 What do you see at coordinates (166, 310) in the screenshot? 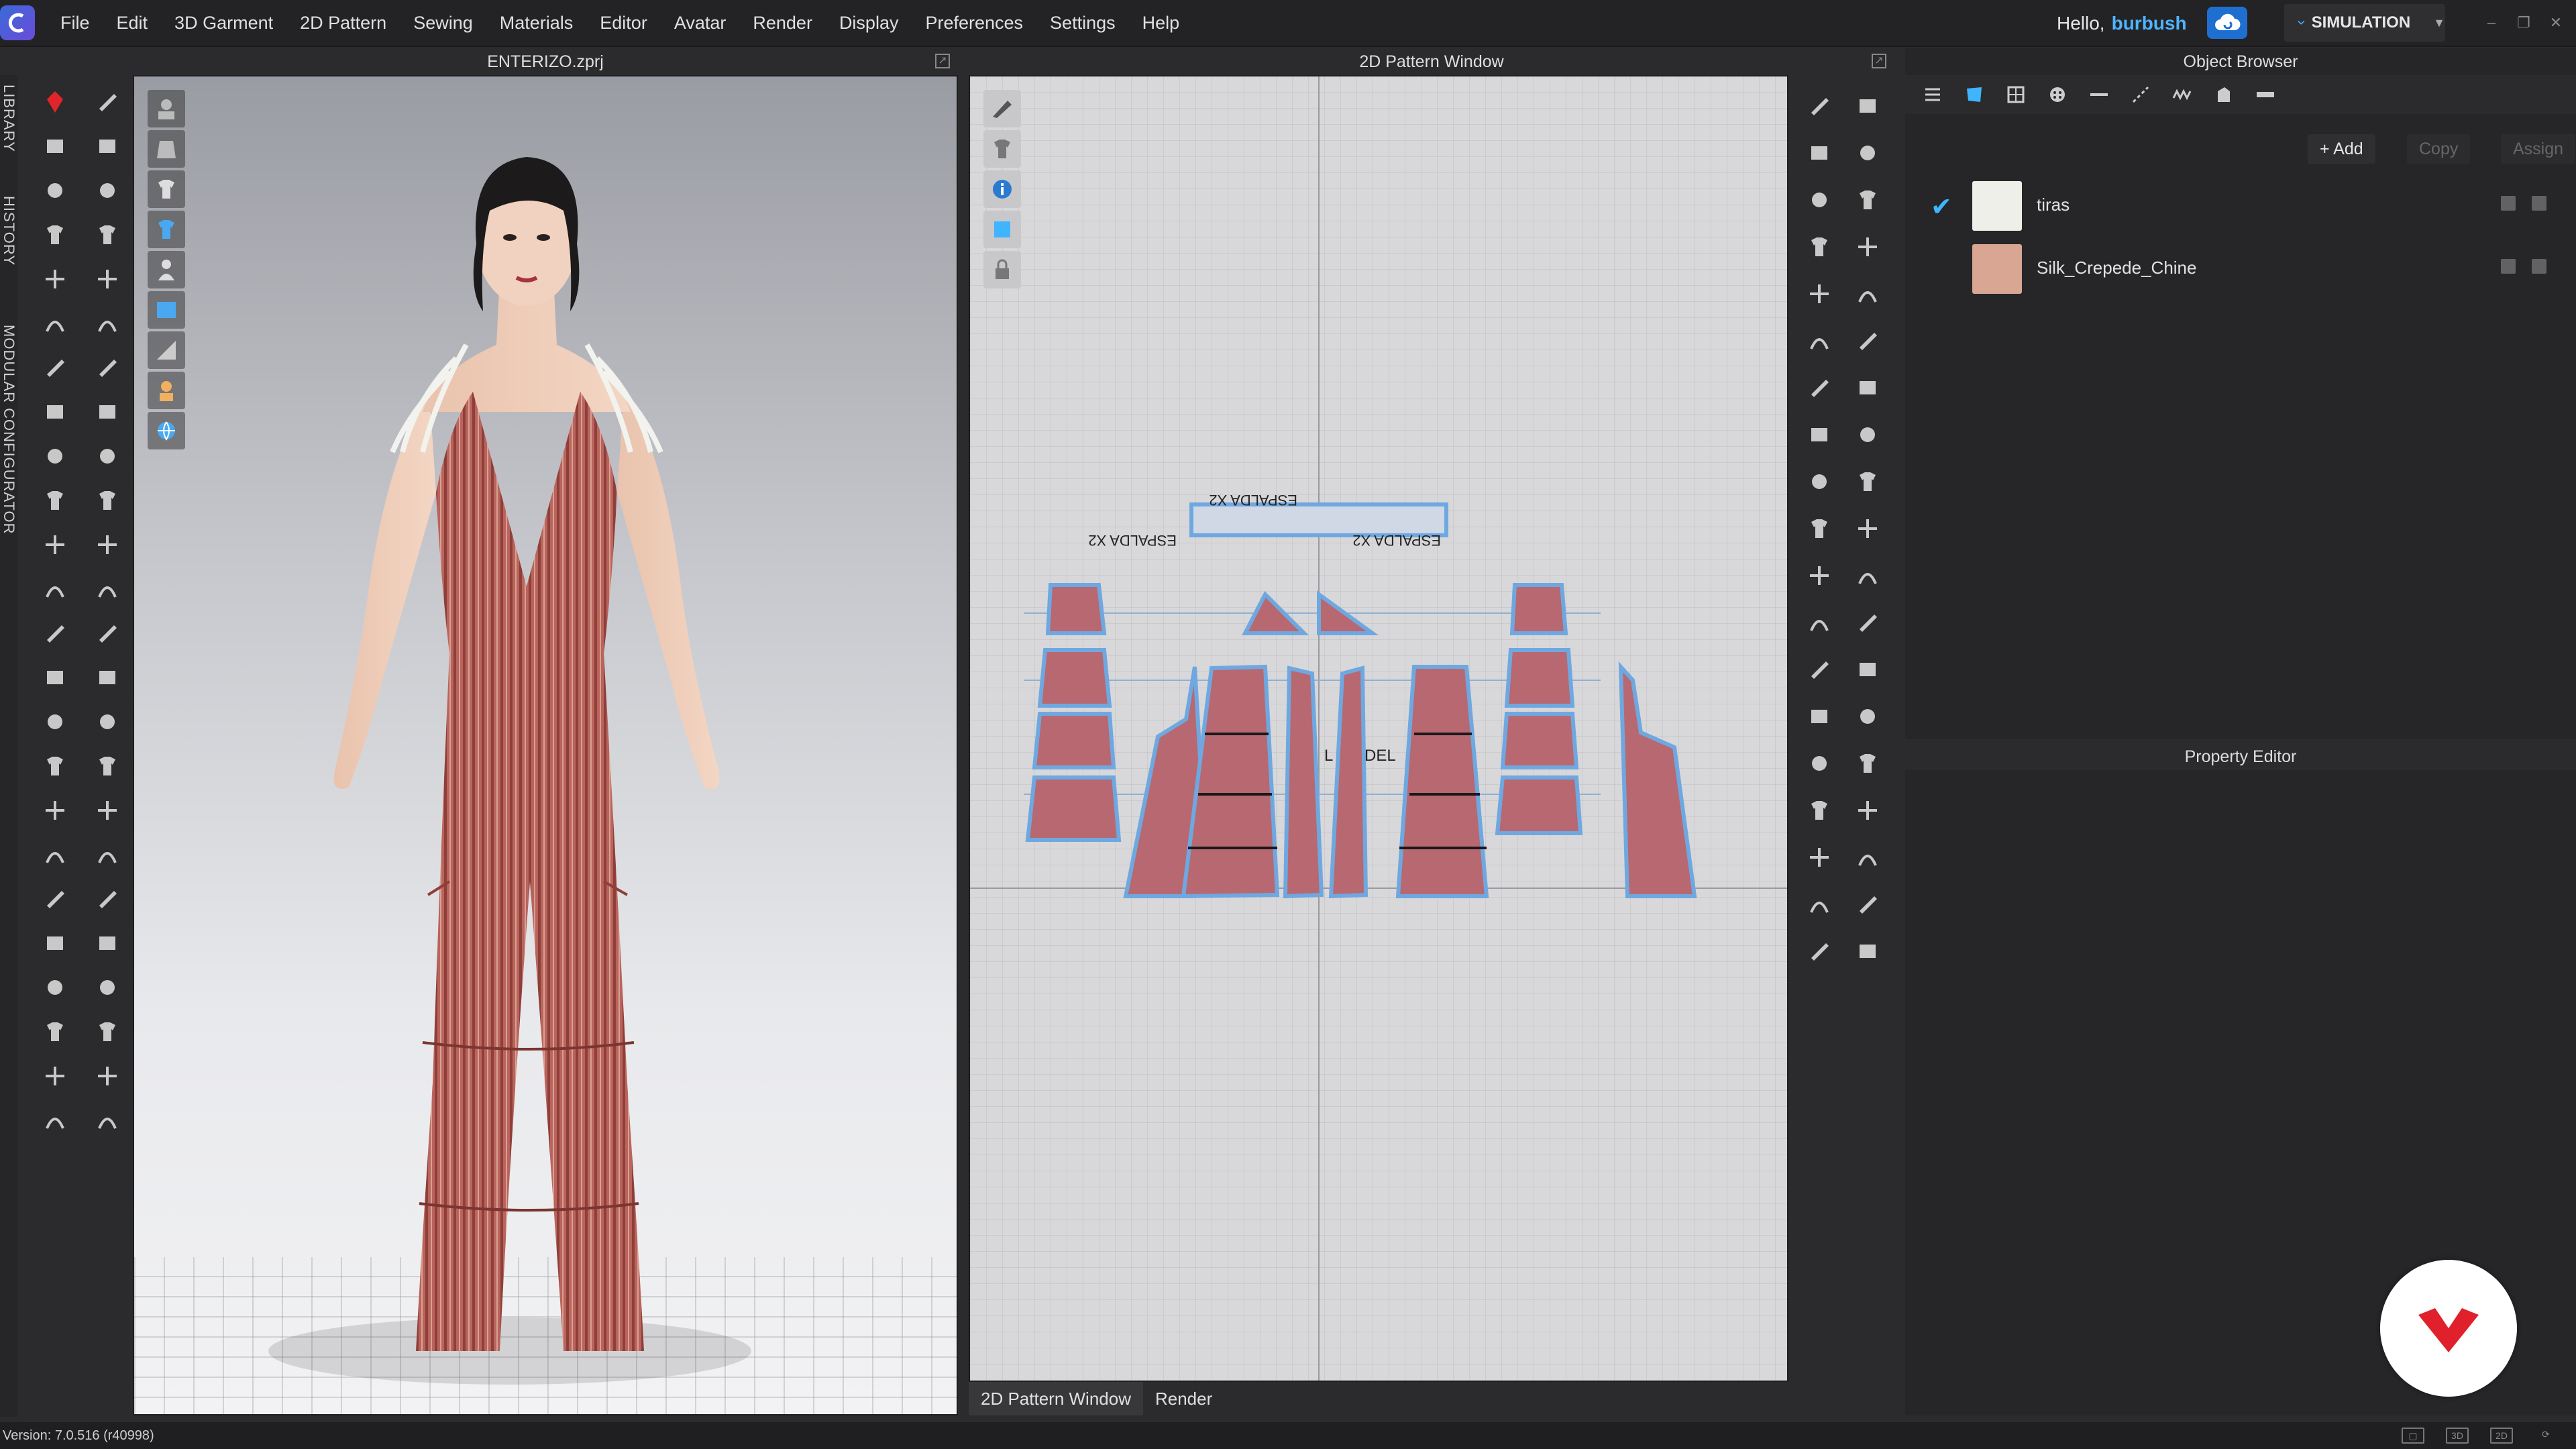
I see `surface-icon` at bounding box center [166, 310].